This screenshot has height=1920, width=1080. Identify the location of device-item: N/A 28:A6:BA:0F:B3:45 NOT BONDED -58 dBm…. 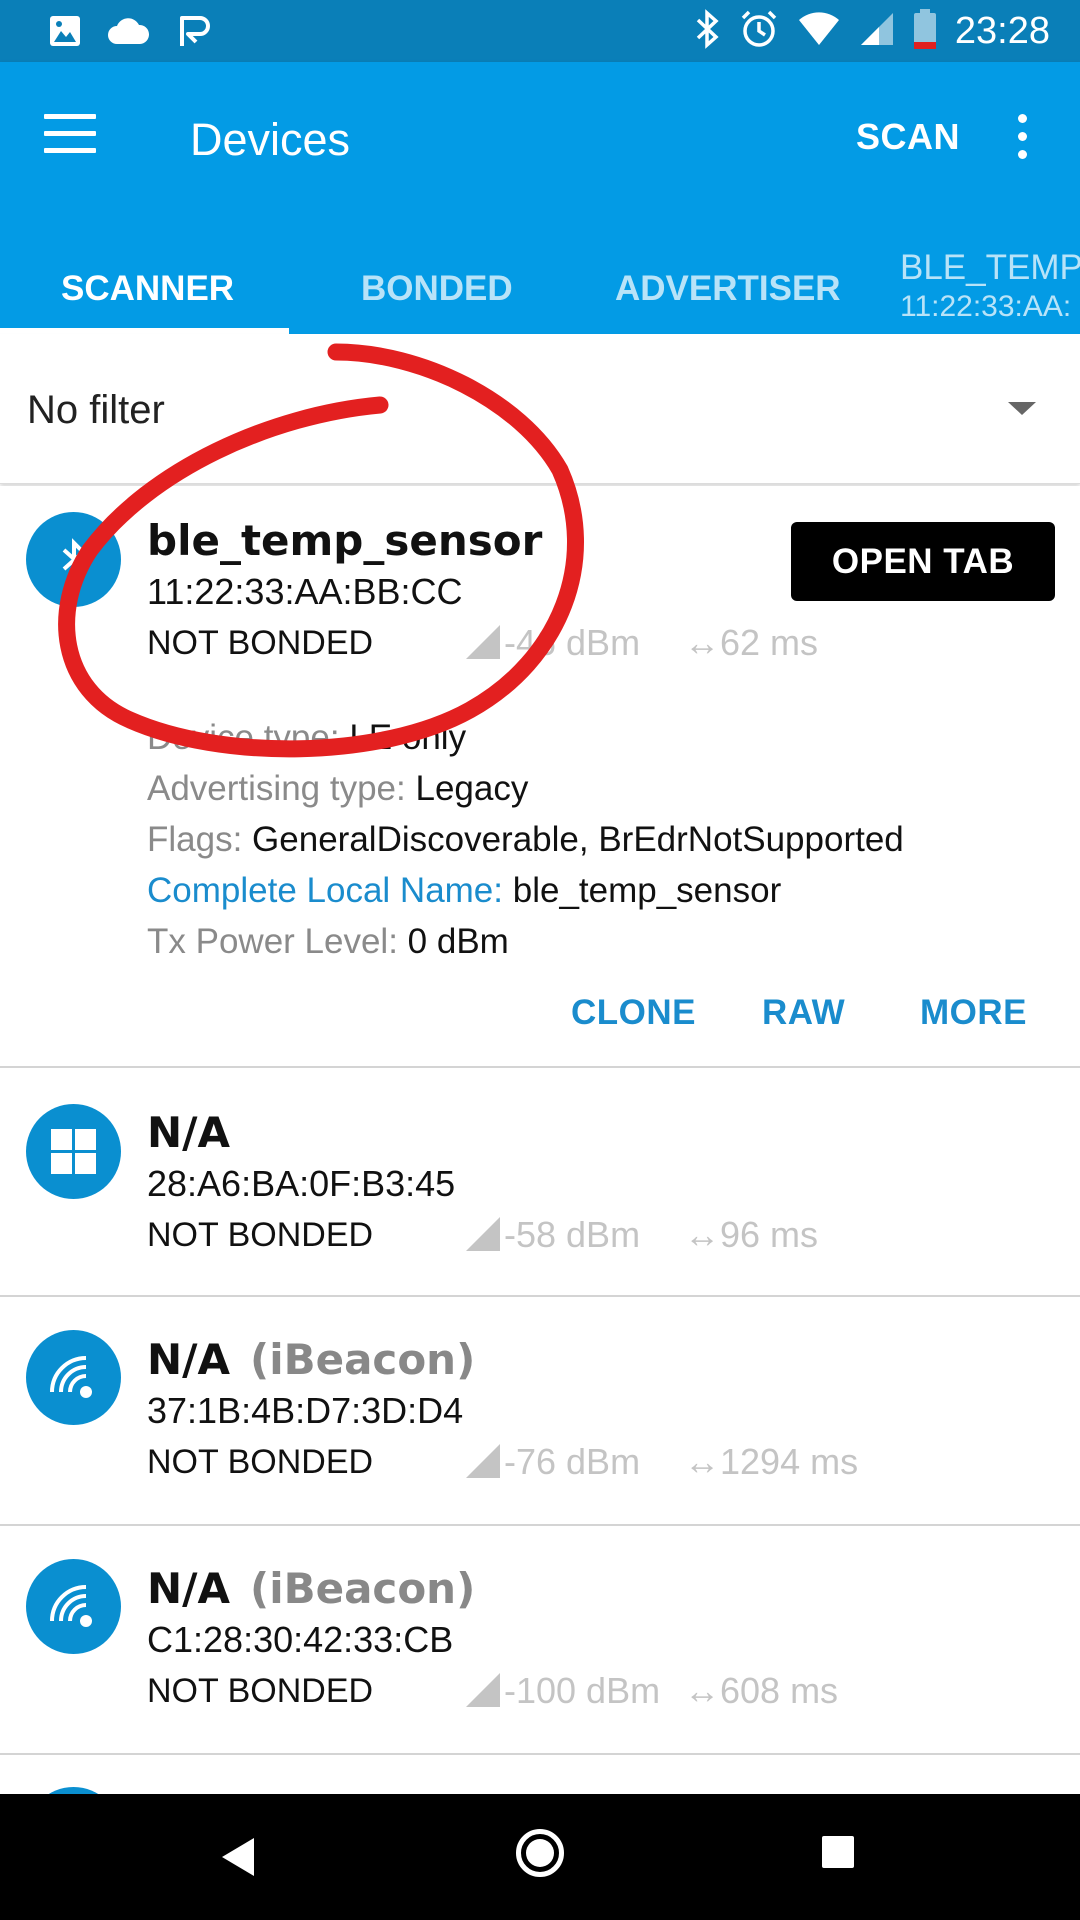
(540, 1182).